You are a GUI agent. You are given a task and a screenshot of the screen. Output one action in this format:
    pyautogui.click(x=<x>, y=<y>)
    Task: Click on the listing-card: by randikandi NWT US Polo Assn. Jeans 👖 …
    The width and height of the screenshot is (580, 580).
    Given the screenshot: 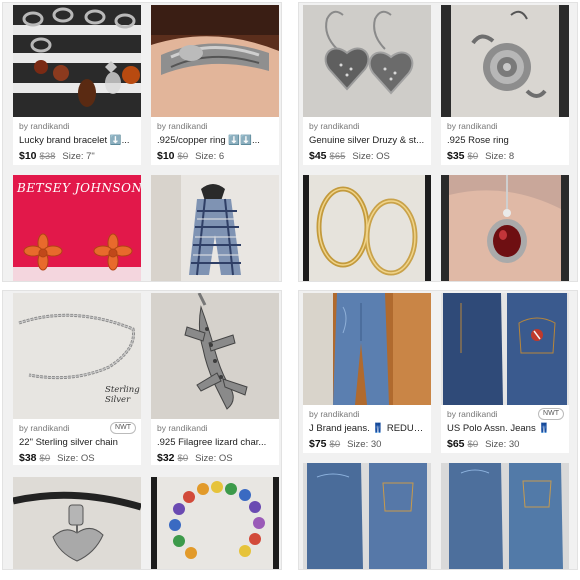 What is the action you would take?
    pyautogui.click(x=505, y=373)
    